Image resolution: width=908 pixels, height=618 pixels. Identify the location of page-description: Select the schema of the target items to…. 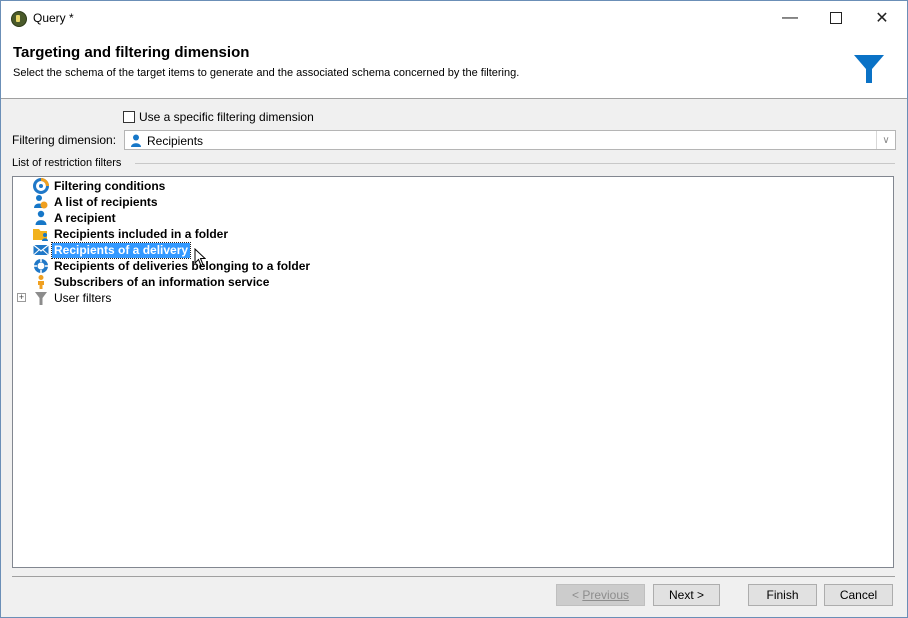
(266, 73).